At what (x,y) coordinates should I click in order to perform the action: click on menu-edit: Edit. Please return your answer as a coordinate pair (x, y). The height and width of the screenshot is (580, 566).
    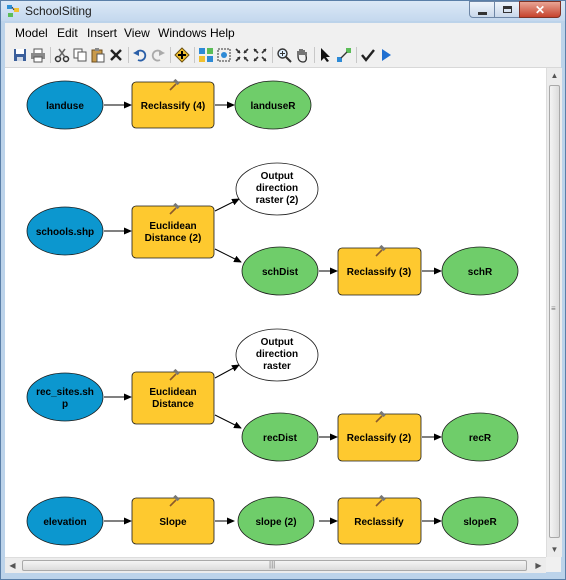
    Looking at the image, I should click on (67, 33).